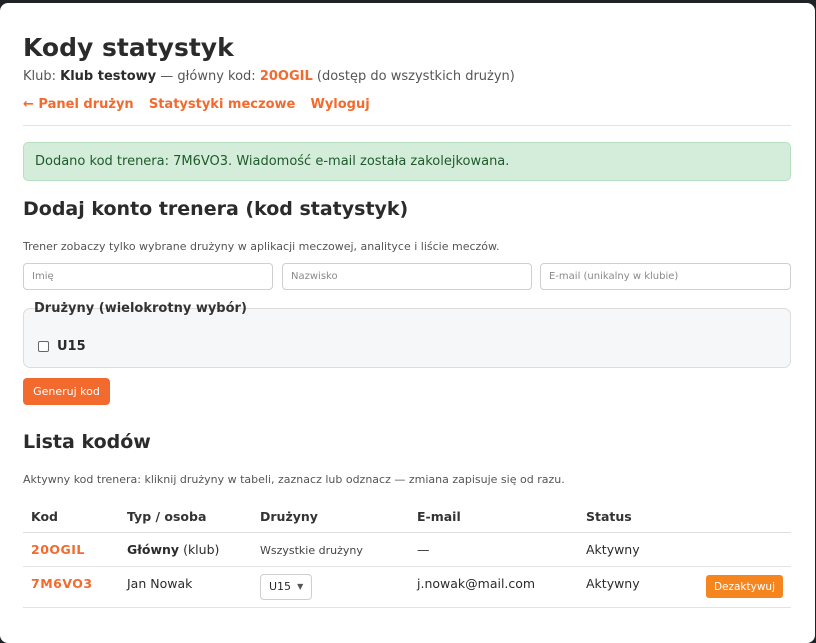 This screenshot has height=643, width=816. Describe the element at coordinates (493, 517) in the screenshot. I see `column-header: E-mail` at that location.